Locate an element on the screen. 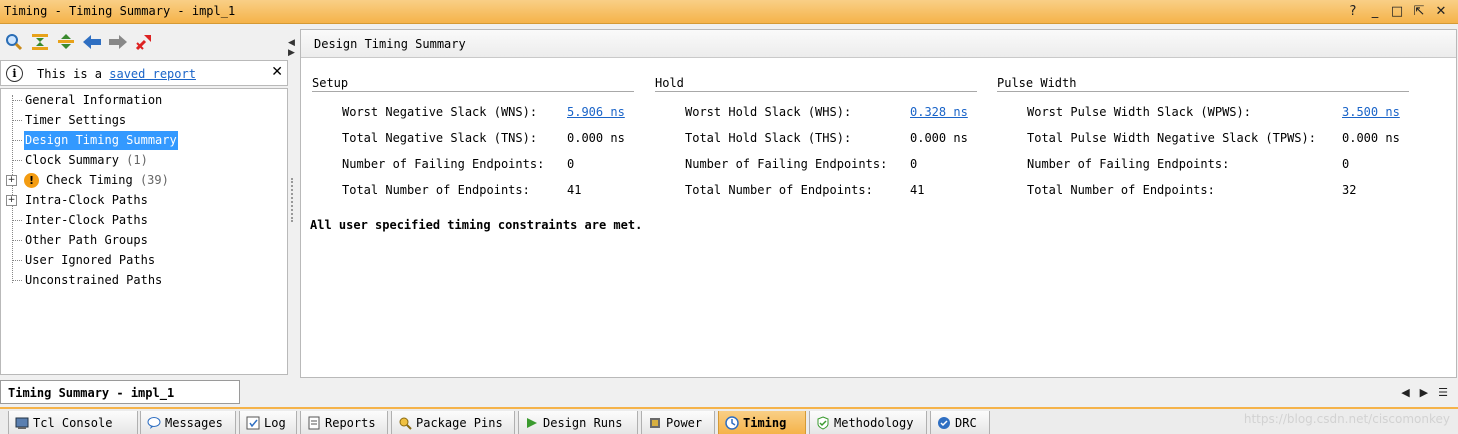 The width and height of the screenshot is (1458, 434). tree-item-check-timing: + ! Check Timing (39) is located at coordinates (144, 180).